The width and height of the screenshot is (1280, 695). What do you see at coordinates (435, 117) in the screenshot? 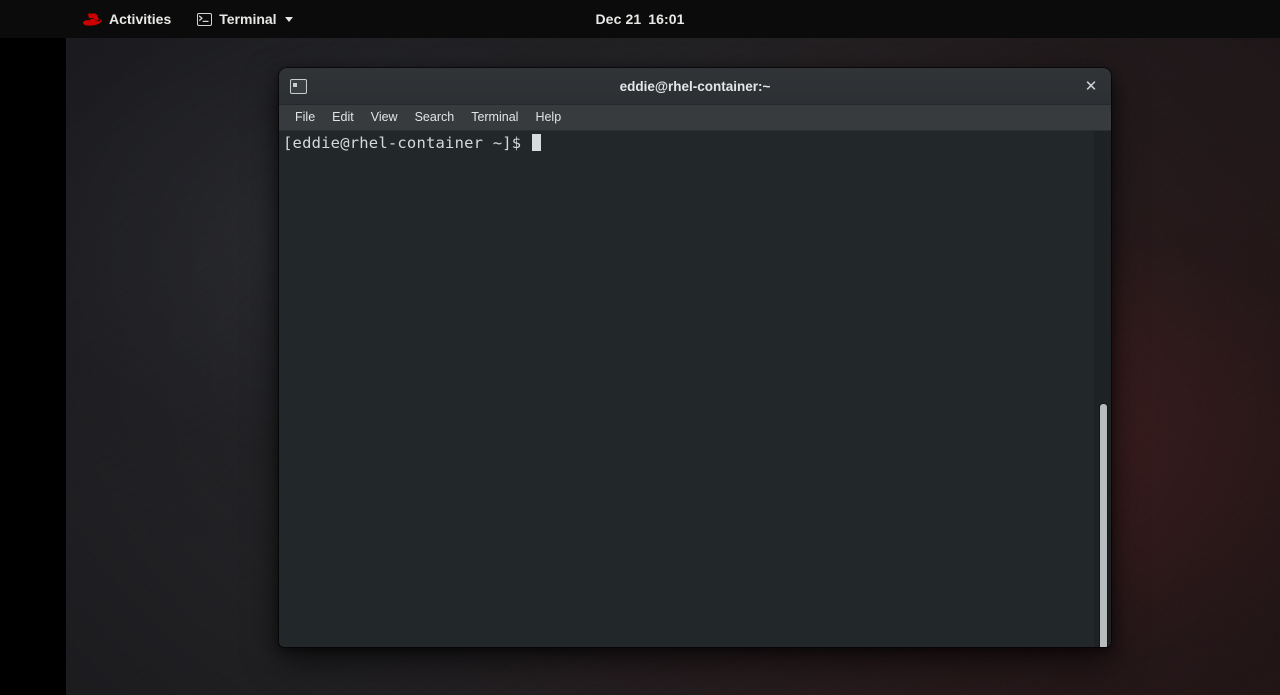
I see `menu-item-search: Search` at bounding box center [435, 117].